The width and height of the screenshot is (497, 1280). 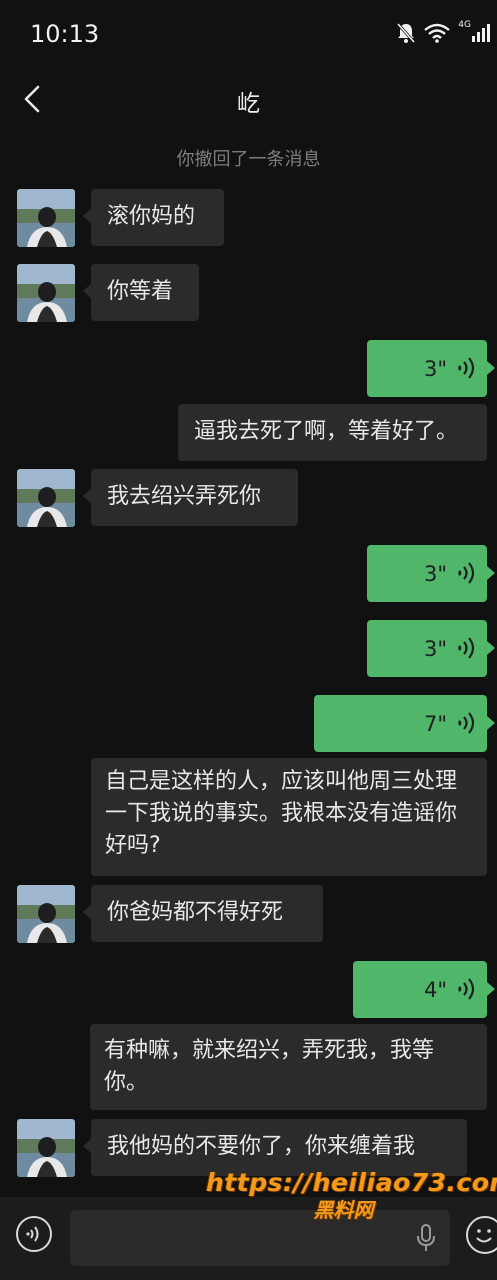 I want to click on voice-duration: 4", so click(x=435, y=990).